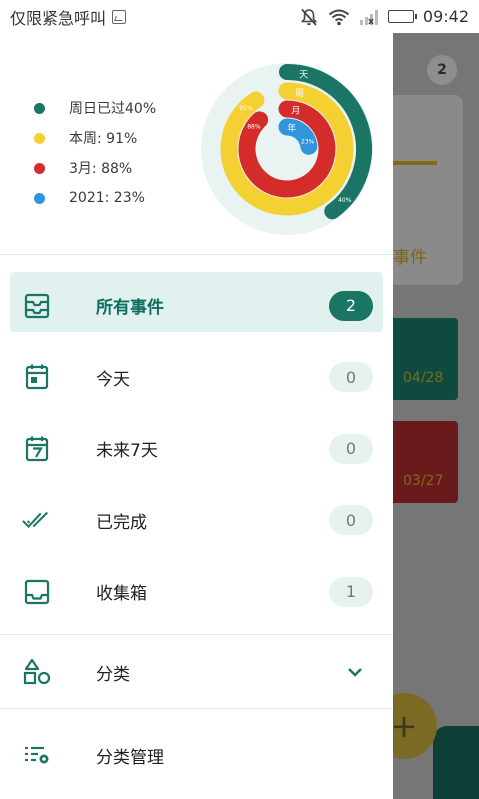 This screenshot has height=799, width=479. What do you see at coordinates (309, 17) in the screenshot?
I see `mute-icon` at bounding box center [309, 17].